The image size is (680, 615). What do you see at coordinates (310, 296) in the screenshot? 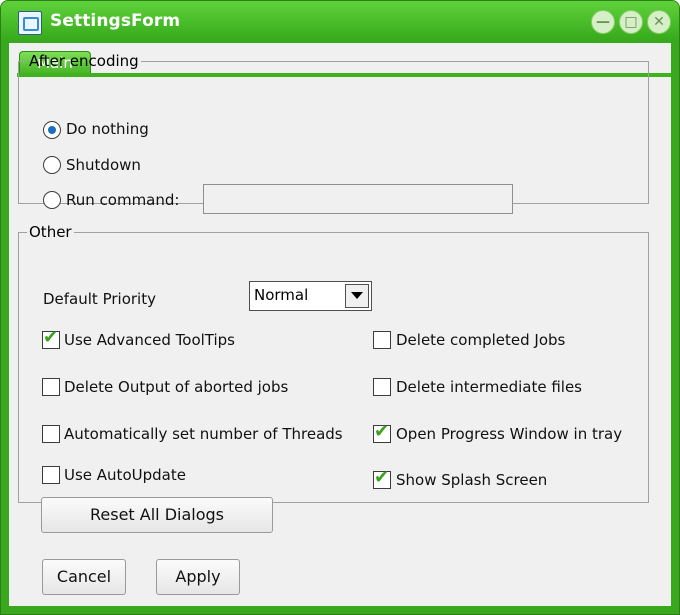
I see `priority-select: Normal` at bounding box center [310, 296].